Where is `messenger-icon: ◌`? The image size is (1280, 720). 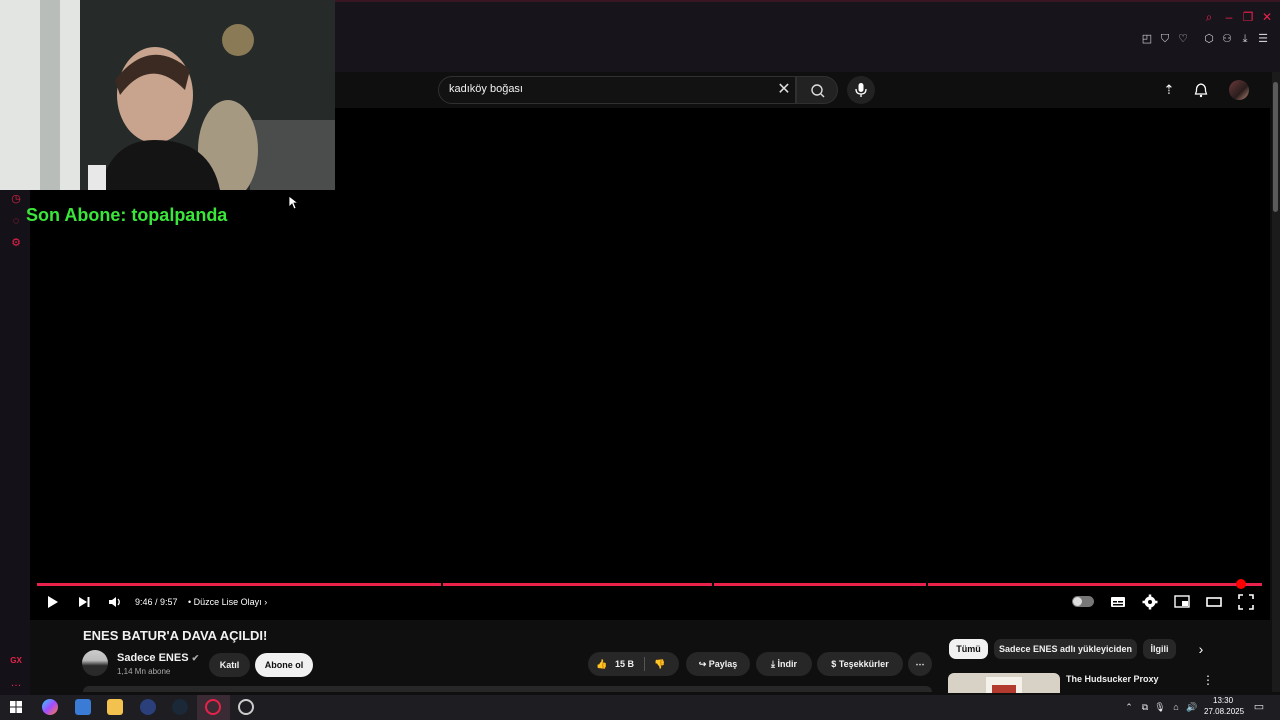 messenger-icon: ◌ is located at coordinates (16, 221).